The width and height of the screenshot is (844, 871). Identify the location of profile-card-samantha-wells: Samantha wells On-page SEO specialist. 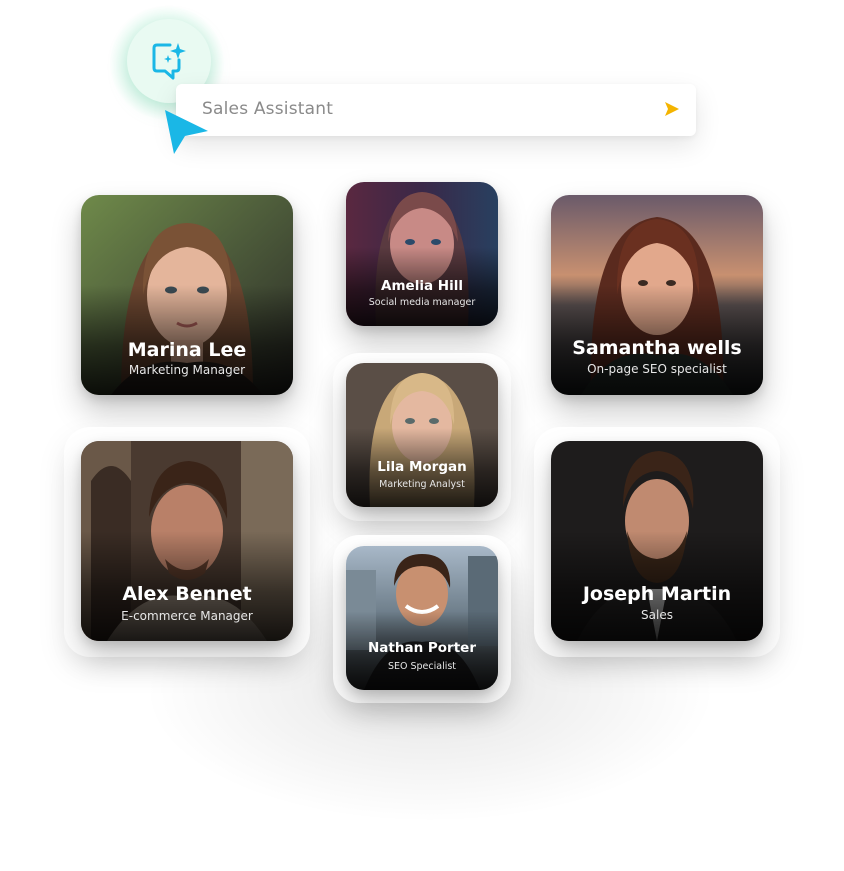
(657, 295).